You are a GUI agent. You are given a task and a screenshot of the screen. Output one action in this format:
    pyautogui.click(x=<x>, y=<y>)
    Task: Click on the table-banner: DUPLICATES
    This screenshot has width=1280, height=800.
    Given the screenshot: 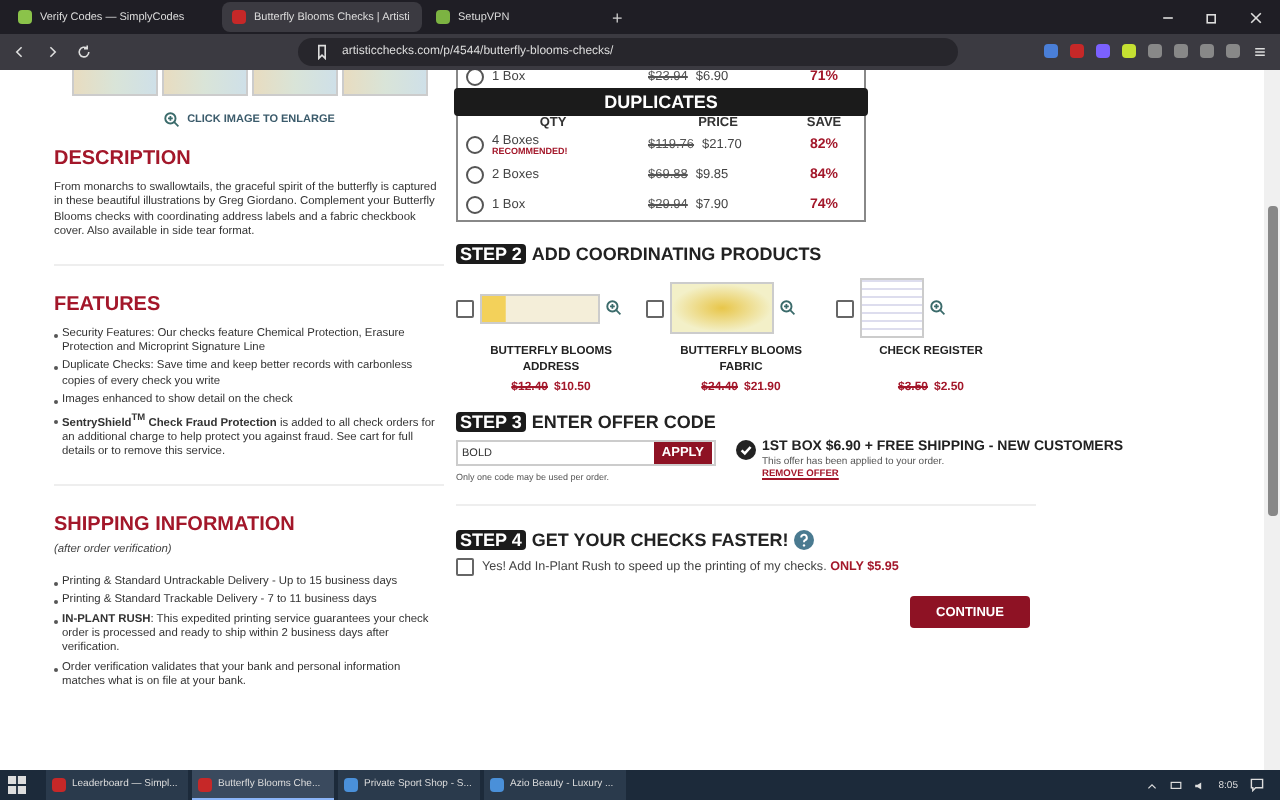 What is the action you would take?
    pyautogui.click(x=661, y=102)
    